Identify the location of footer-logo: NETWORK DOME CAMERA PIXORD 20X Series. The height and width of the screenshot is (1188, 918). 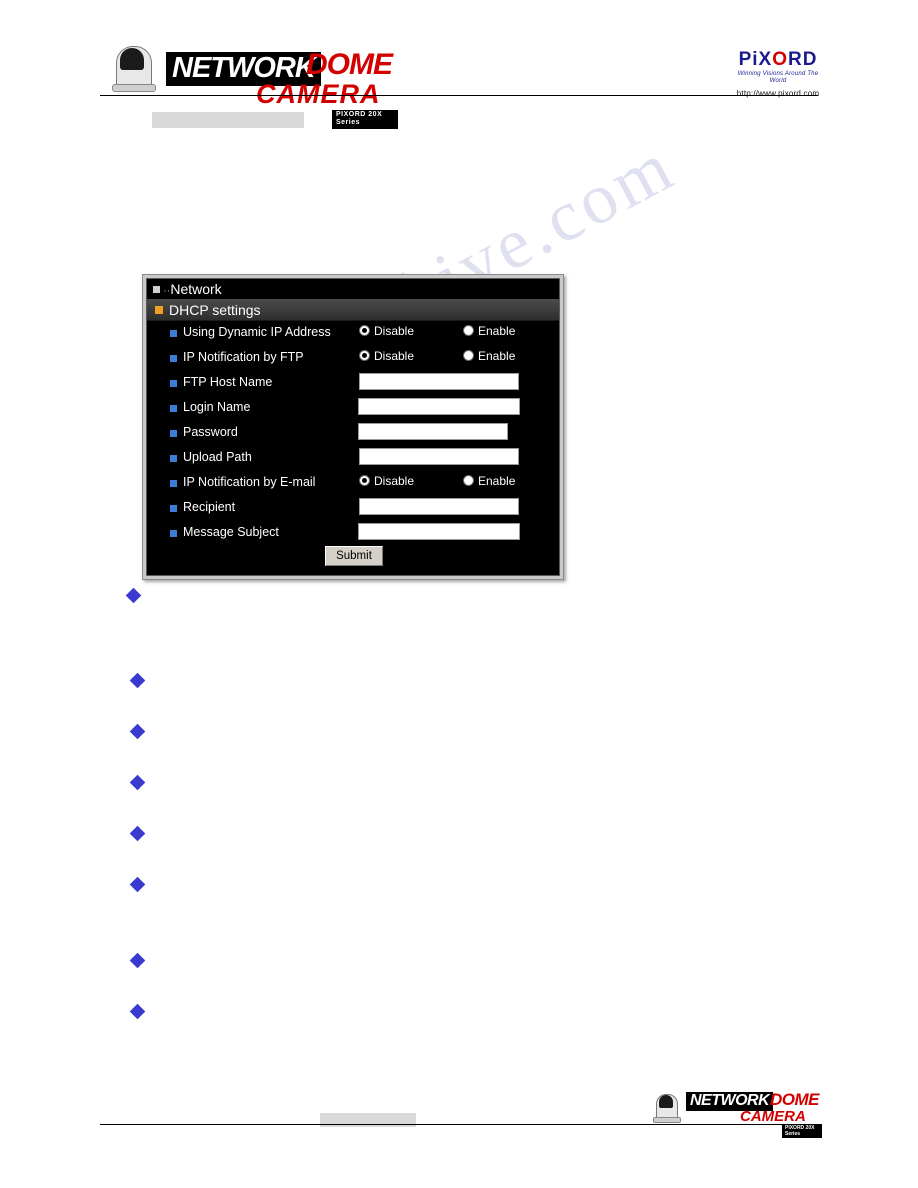
(737, 1113).